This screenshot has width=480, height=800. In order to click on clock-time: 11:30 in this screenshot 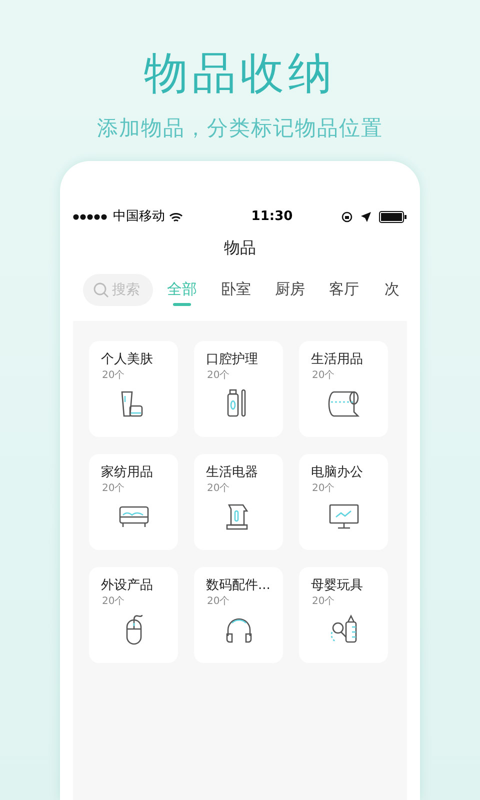, I will do `click(272, 217)`.